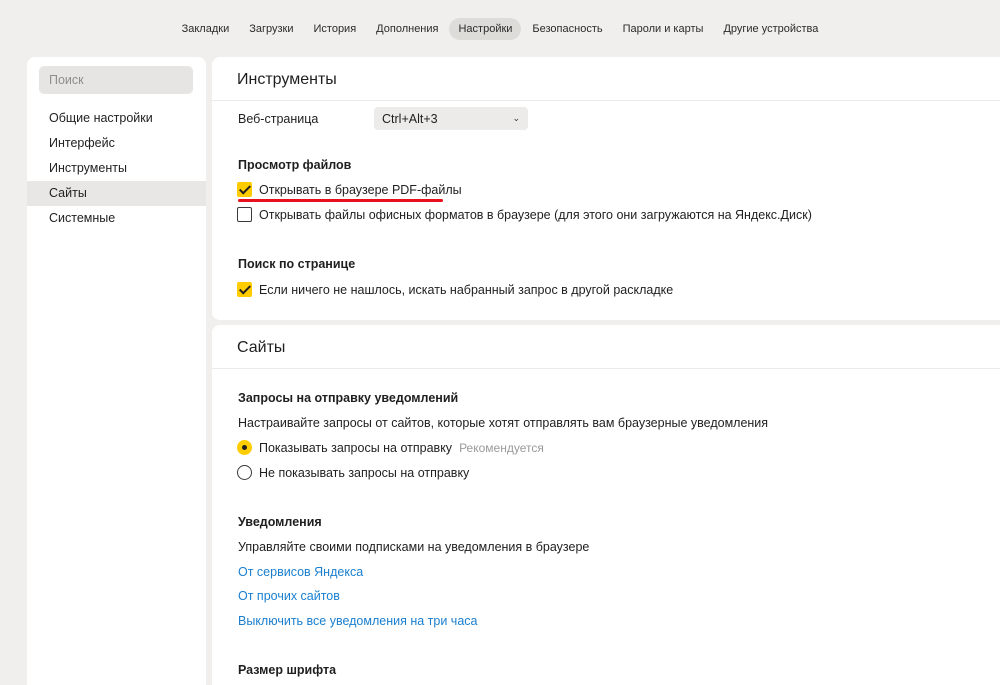 This screenshot has width=1000, height=685. Describe the element at coordinates (244, 447) in the screenshot. I see `show-requests-radio` at that location.